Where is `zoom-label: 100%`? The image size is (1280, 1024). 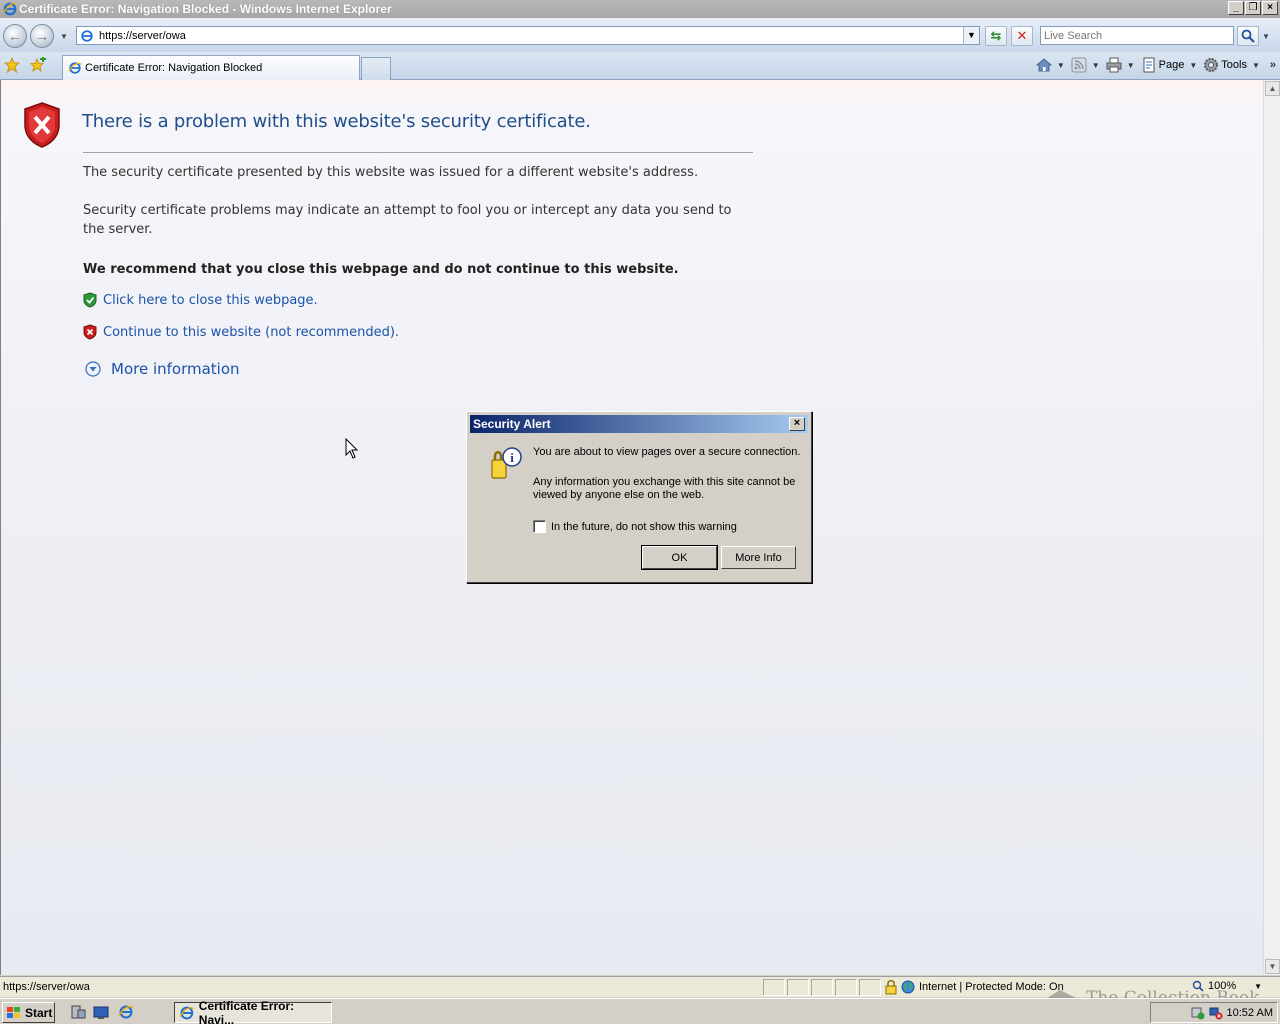 zoom-label: 100% is located at coordinates (1222, 986).